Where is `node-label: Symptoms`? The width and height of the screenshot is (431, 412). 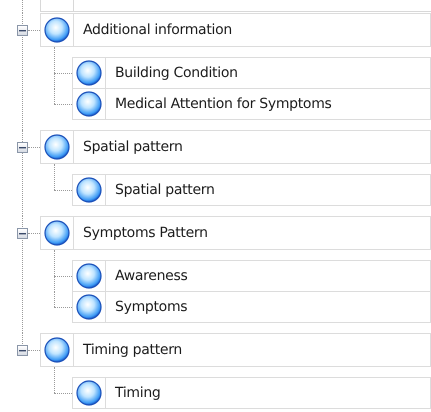 node-label: Symptoms is located at coordinates (151, 307).